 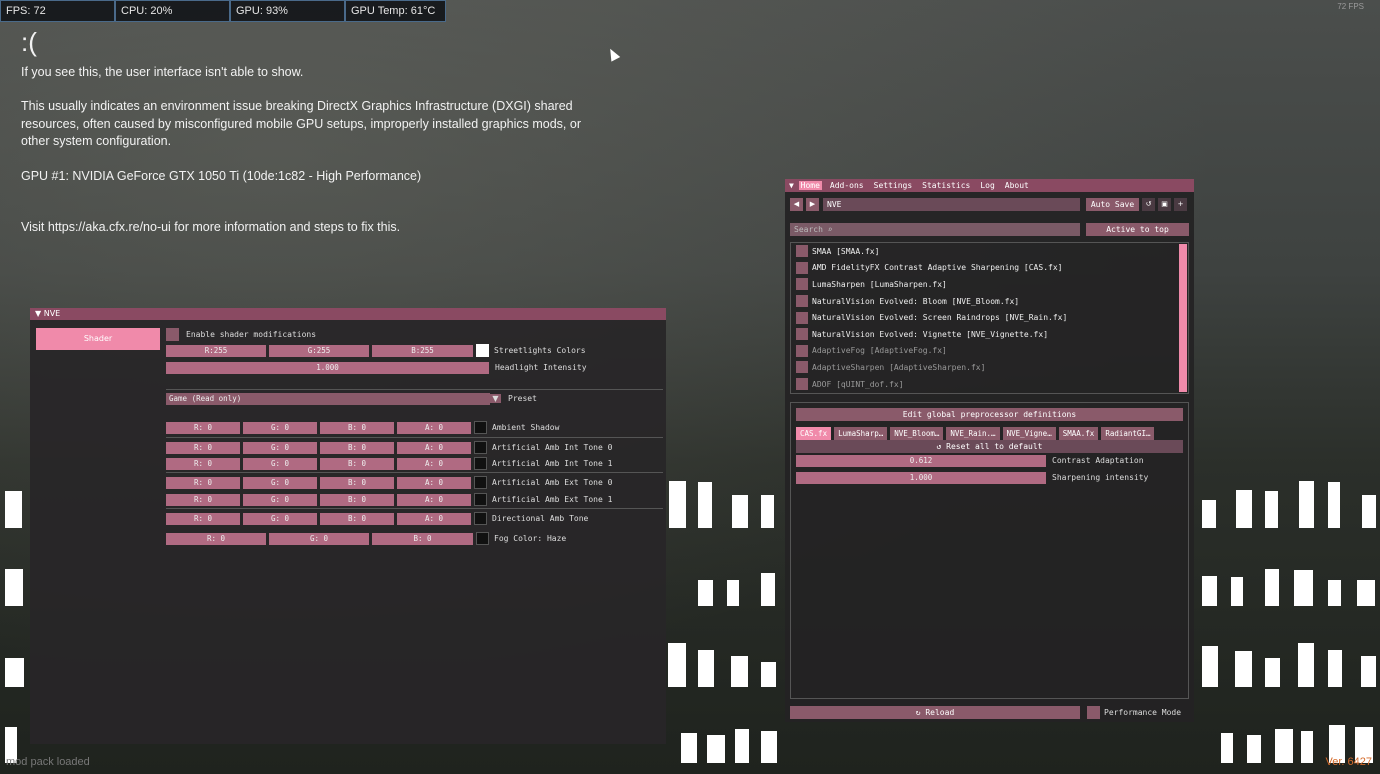 What do you see at coordinates (98, 339) in the screenshot?
I see `shader-tab-button: Shader` at bounding box center [98, 339].